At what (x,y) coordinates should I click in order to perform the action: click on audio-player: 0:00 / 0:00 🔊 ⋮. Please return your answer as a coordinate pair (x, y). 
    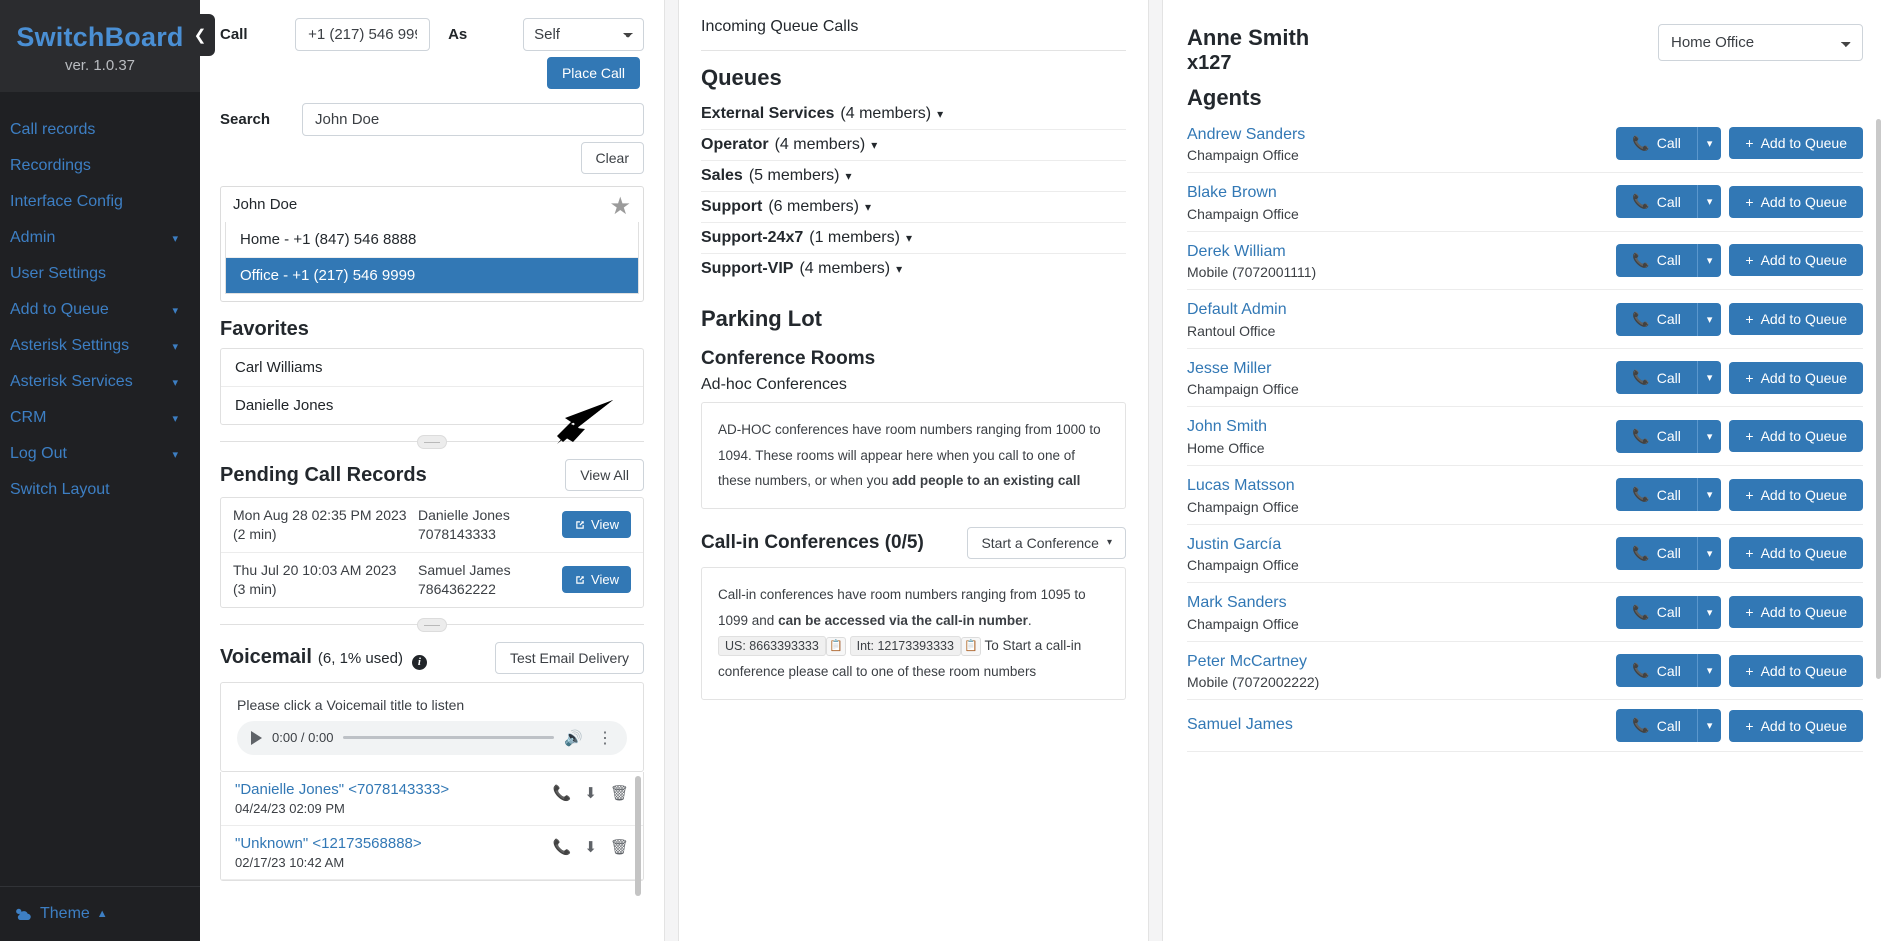
    Looking at the image, I should click on (432, 737).